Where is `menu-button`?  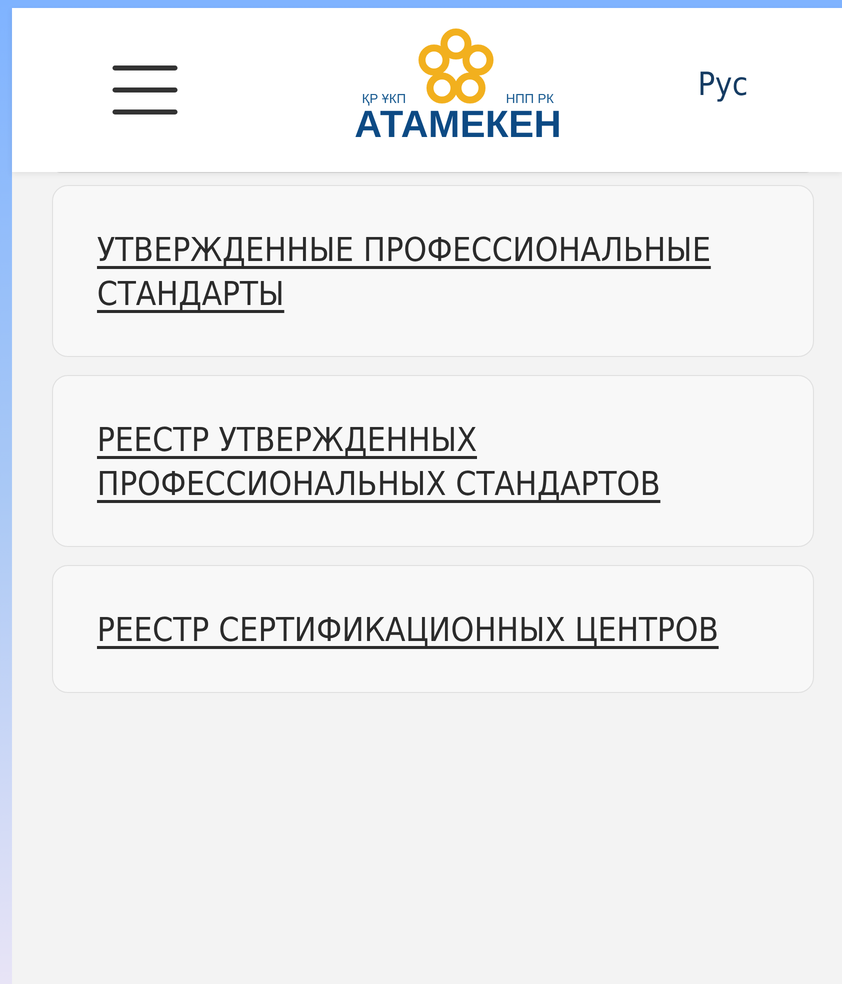
menu-button is located at coordinates (145, 90).